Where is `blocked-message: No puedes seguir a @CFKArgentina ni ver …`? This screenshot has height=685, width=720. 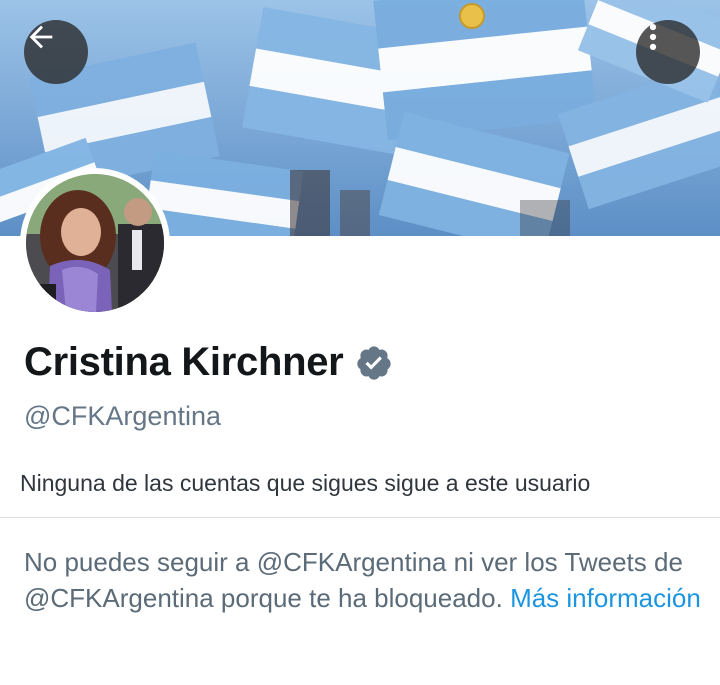
blocked-message: No puedes seguir a @CFKArgentina ni ver … is located at coordinates (364, 580).